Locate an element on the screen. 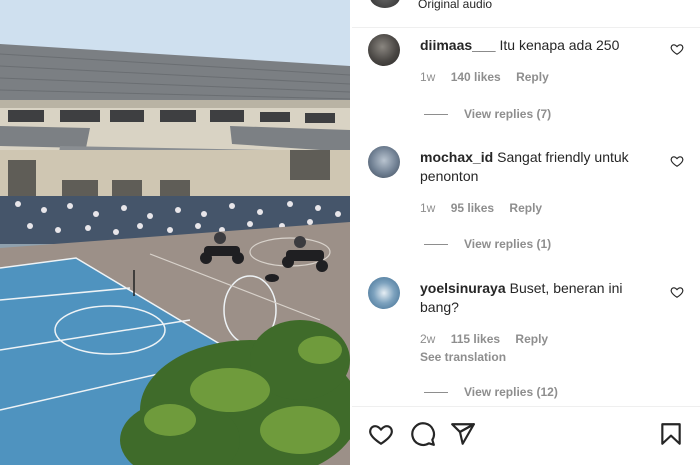 Image resolution: width=700 pixels, height=465 pixels. heart-icon is located at coordinates (381, 434).